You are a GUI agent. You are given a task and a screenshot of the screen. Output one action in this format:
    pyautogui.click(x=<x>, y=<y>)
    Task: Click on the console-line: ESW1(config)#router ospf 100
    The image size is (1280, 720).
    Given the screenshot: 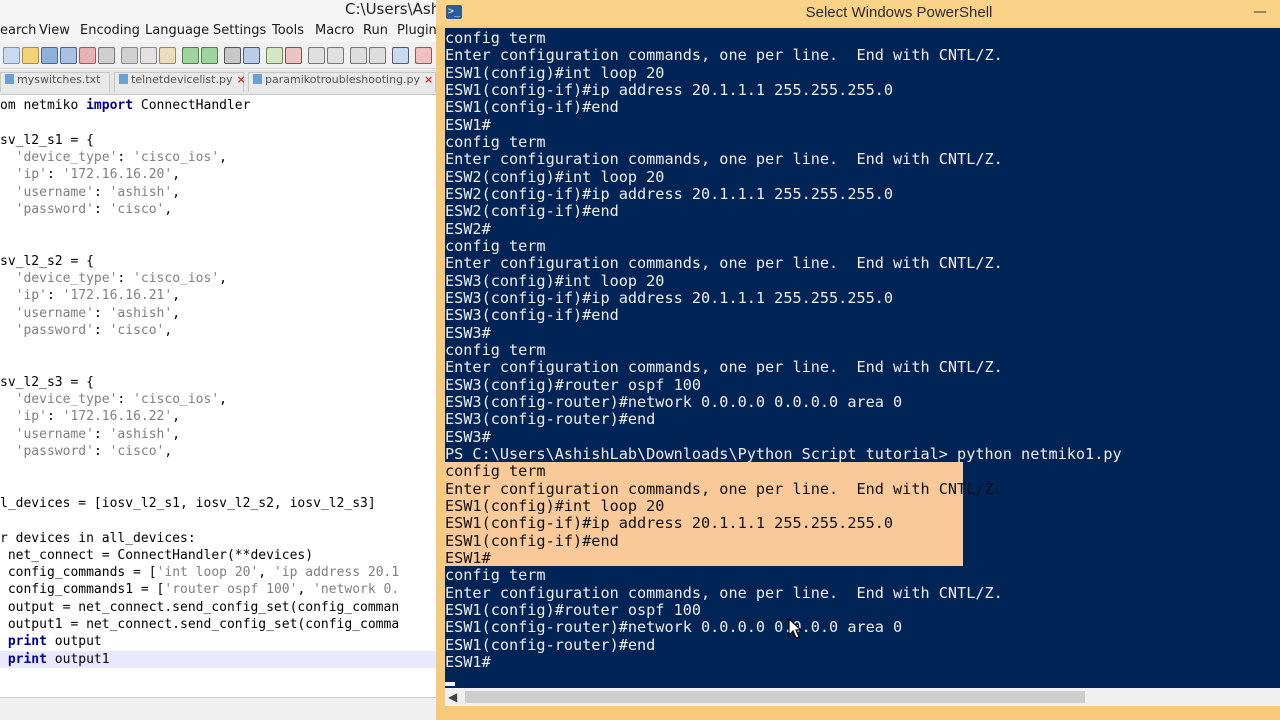 What is the action you would take?
    pyautogui.click(x=573, y=609)
    